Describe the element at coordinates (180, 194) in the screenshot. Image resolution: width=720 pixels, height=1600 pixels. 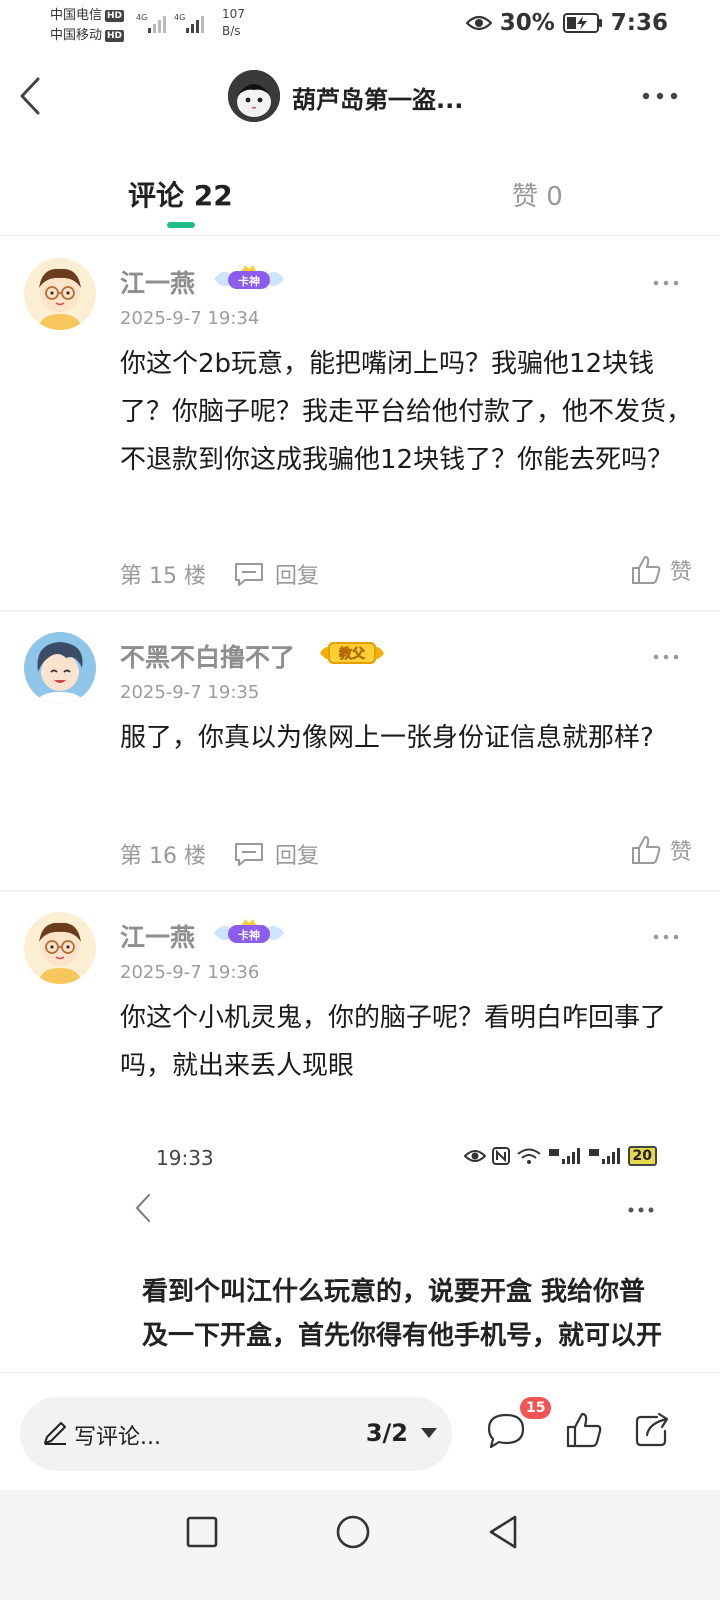
I see `tab-comments: 评论 22` at that location.